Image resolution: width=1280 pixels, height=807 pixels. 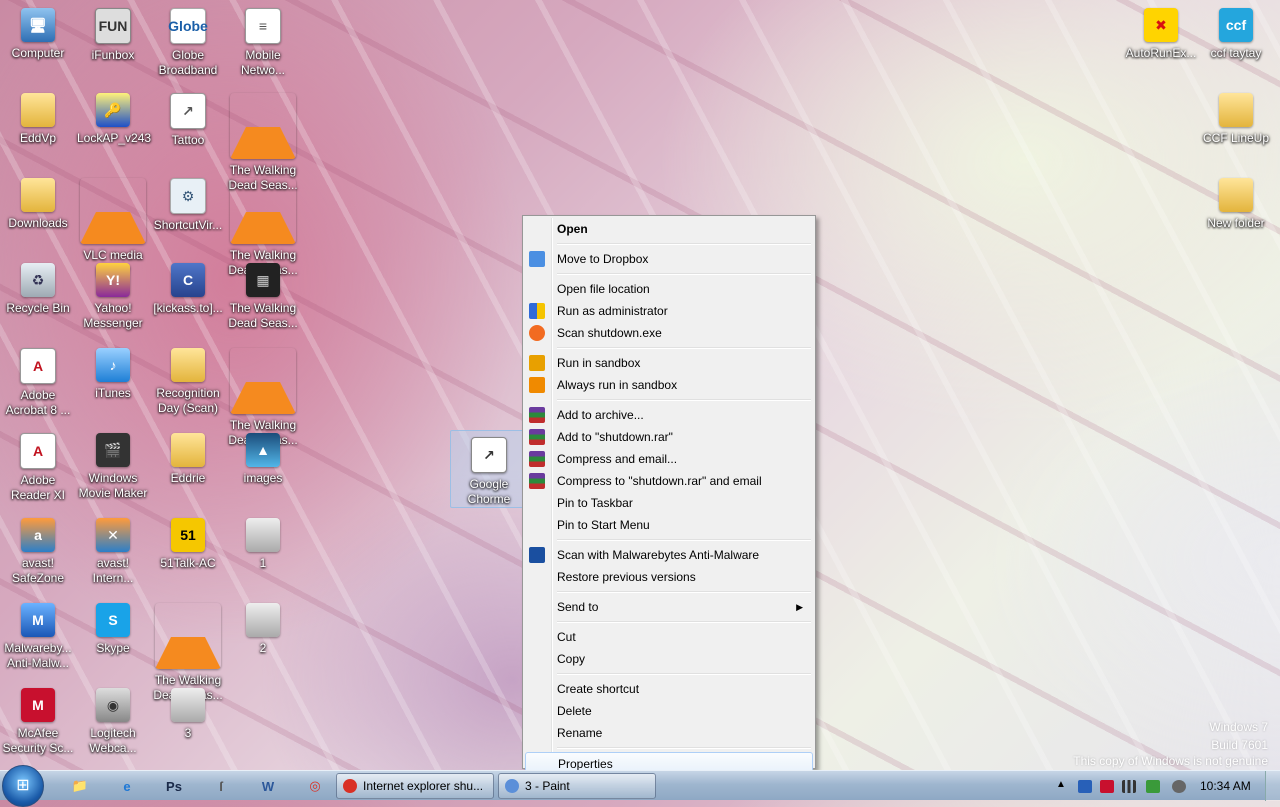 I want to click on menu-item-label: Copy, so click(x=571, y=659).